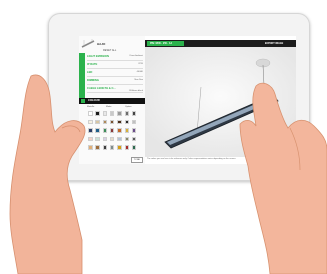 The width and height of the screenshot is (327, 274). Describe the element at coordinates (108, 107) in the screenshot. I see `filter-matte: Matte` at that location.